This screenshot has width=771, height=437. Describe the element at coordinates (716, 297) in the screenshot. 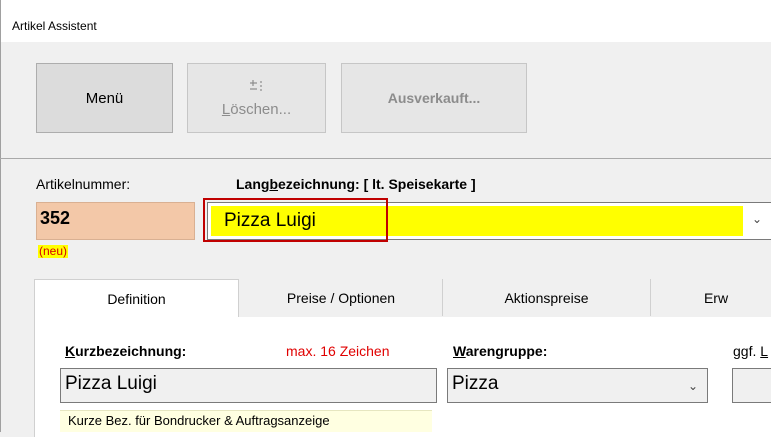

I see `tab-extended-label: Erw` at that location.